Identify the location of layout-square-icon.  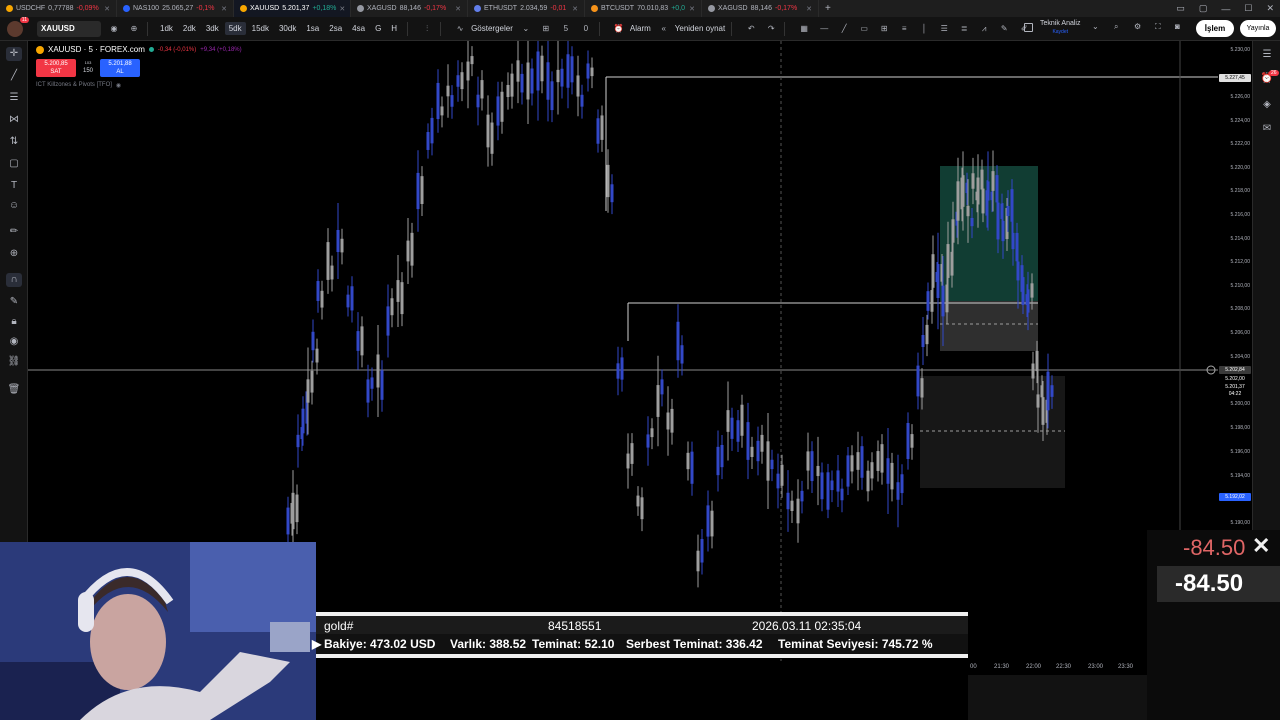
(1028, 27).